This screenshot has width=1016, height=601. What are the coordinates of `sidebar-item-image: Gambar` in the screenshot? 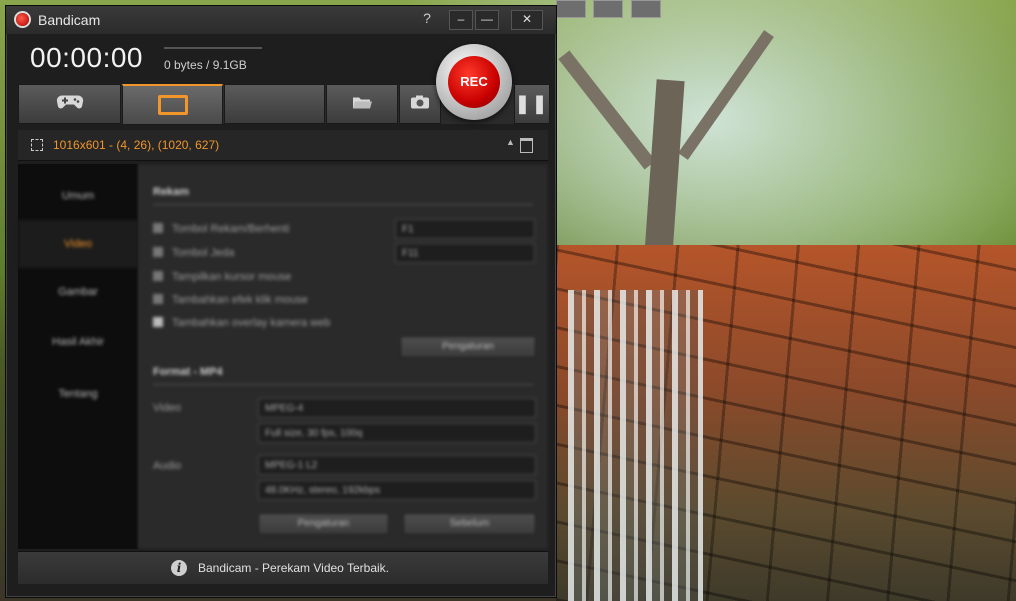 It's located at (78, 292).